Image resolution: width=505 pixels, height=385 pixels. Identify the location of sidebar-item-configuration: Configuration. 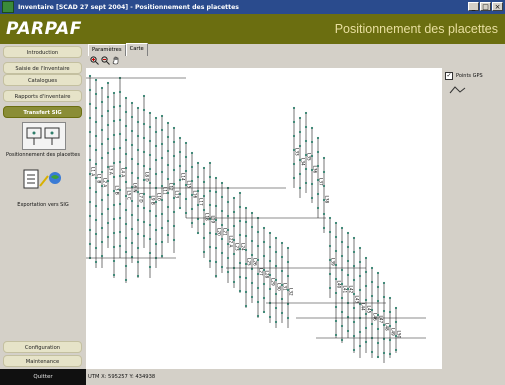
(42, 347).